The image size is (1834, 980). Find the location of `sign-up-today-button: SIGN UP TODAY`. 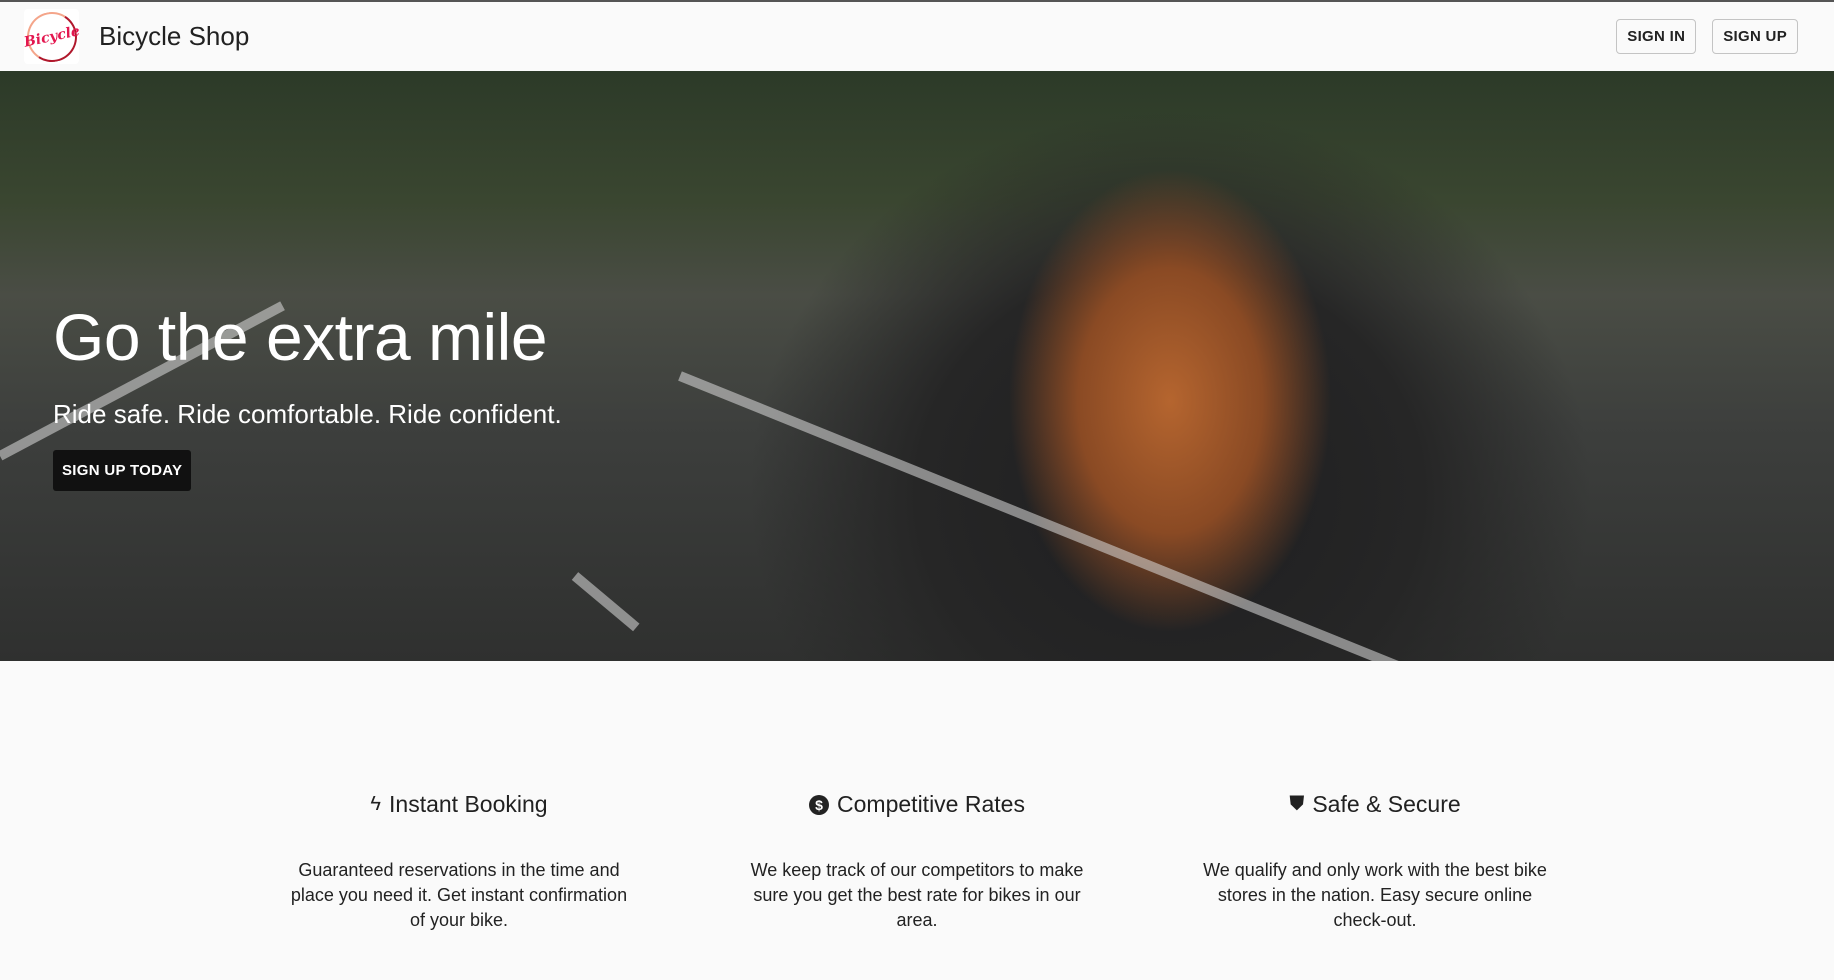

sign-up-today-button: SIGN UP TODAY is located at coordinates (122, 470).